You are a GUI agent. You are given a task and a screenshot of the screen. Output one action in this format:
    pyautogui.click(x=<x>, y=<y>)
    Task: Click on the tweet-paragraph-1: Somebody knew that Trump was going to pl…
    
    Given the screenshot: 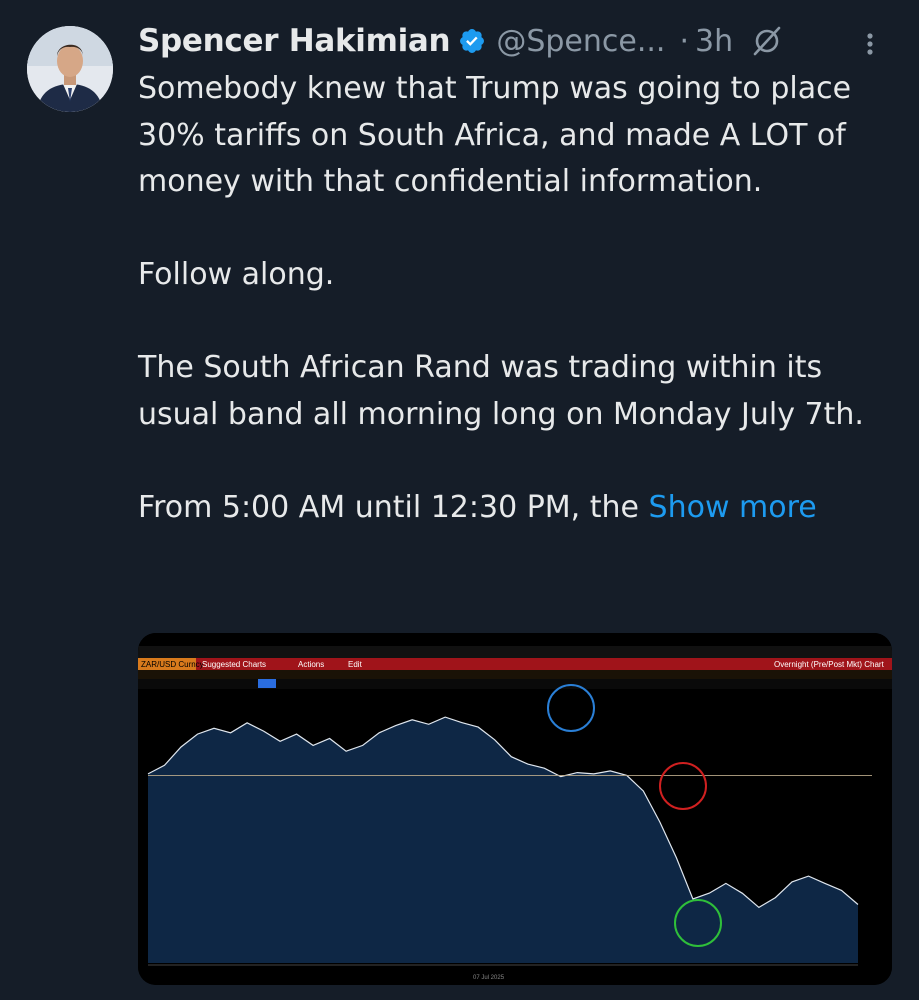 What is the action you would take?
    pyautogui.click(x=495, y=135)
    